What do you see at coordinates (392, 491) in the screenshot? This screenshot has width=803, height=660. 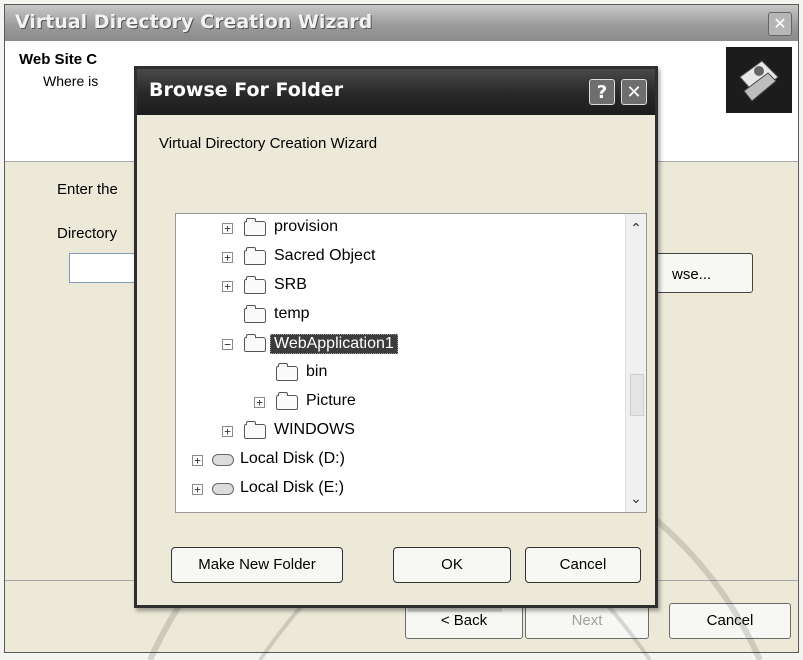 I see `tree-item-local-disk-e: + Local Disk (E:)` at bounding box center [392, 491].